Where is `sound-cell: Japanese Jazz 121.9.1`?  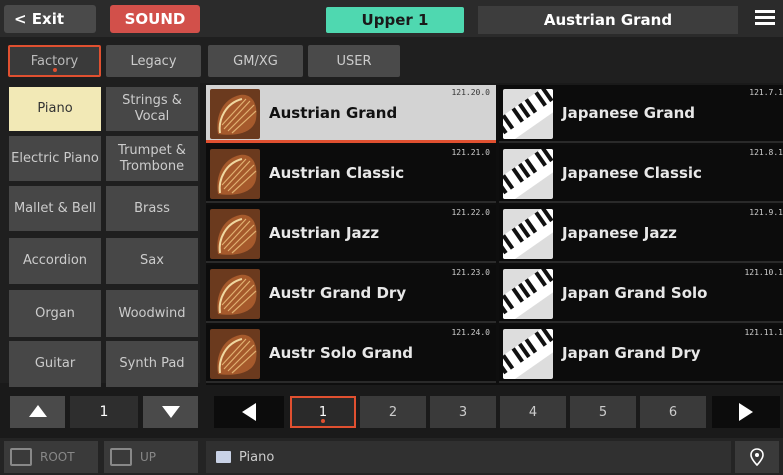
sound-cell: Japanese Jazz 121.9.1 is located at coordinates (641, 234).